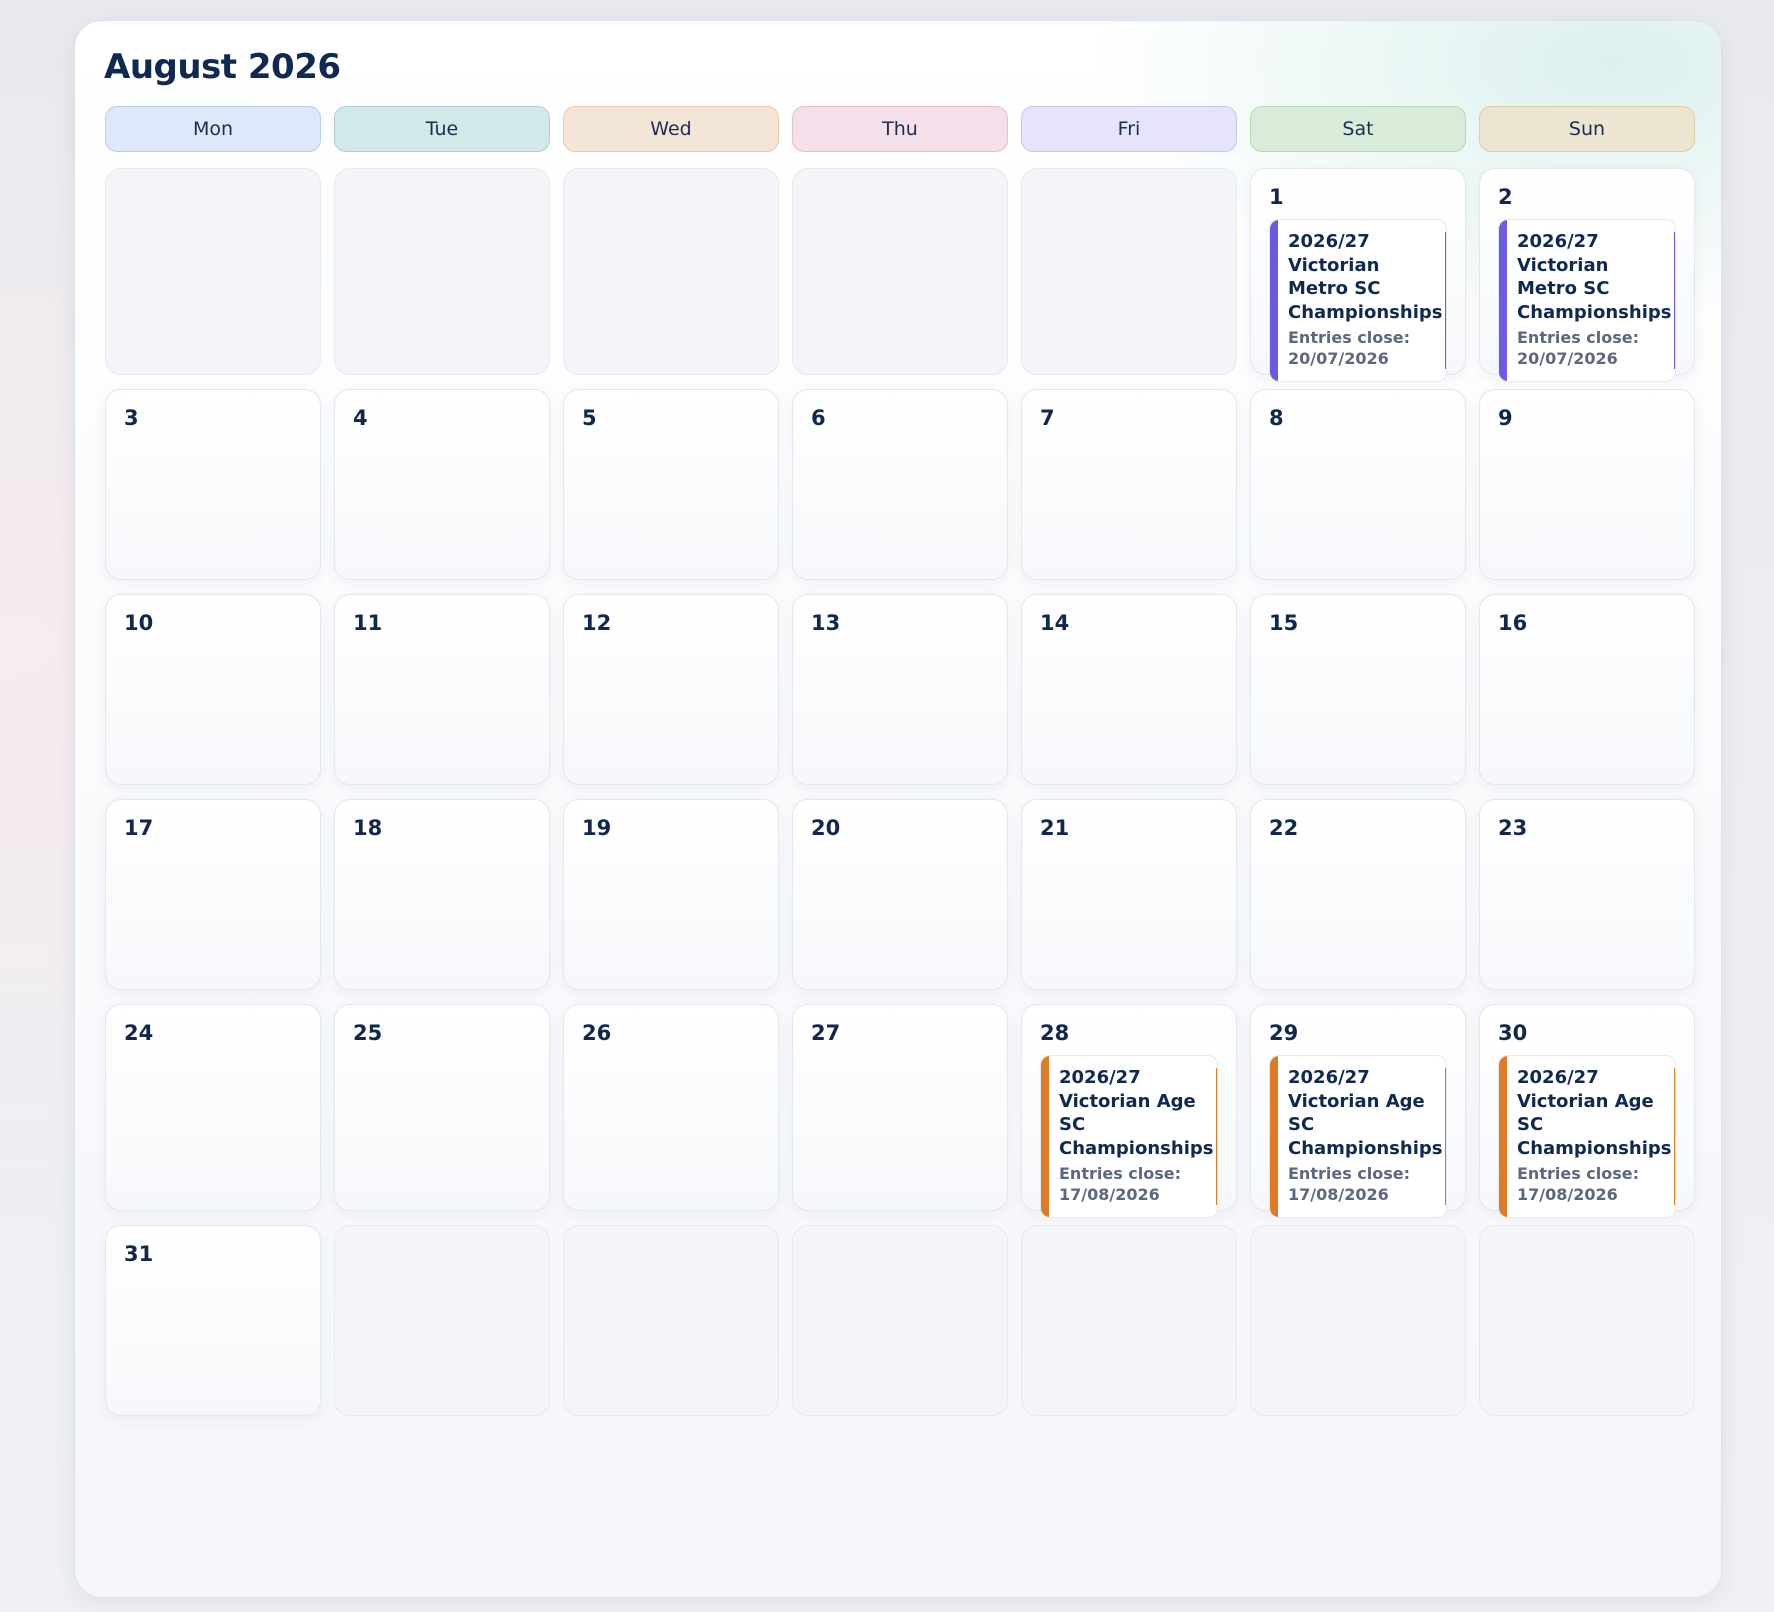  What do you see at coordinates (671, 689) in the screenshot?
I see `day-cell-12: 12` at bounding box center [671, 689].